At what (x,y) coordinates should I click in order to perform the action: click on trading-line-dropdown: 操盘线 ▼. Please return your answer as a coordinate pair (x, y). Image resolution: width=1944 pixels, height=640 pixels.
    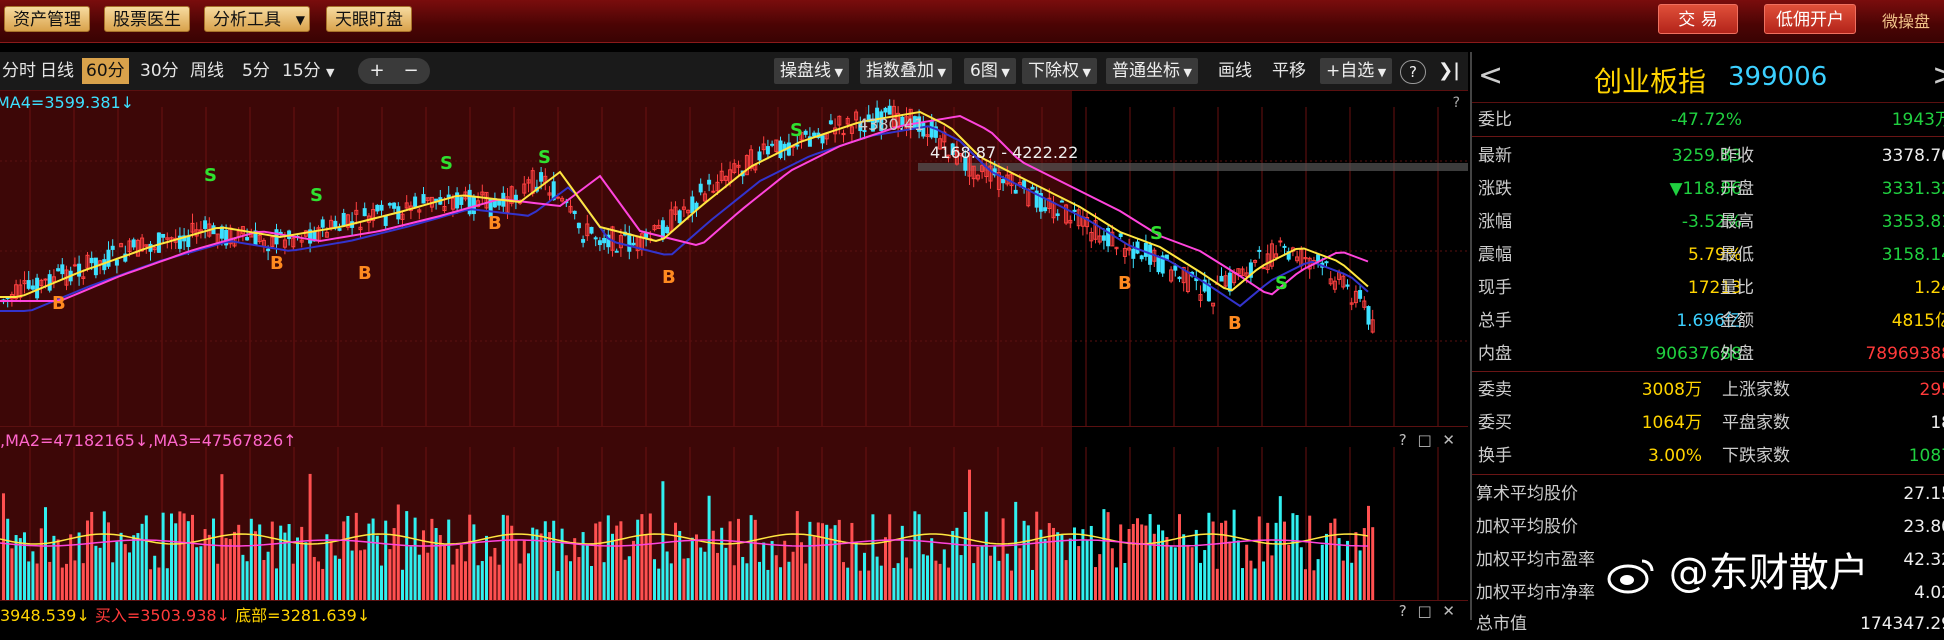
    Looking at the image, I should click on (811, 71).